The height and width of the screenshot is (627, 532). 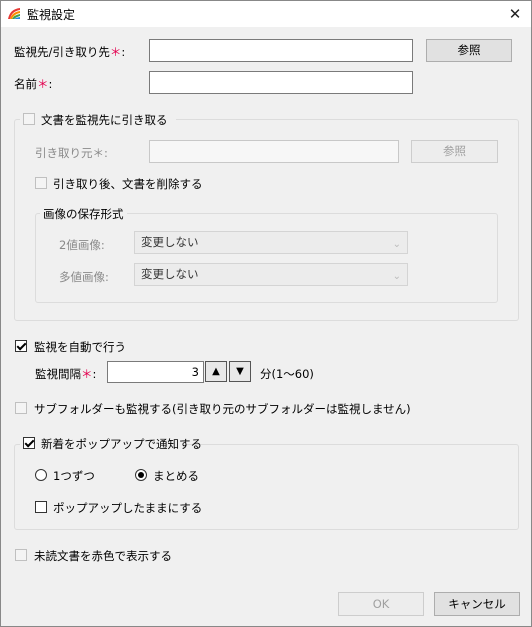 What do you see at coordinates (84, 277) in the screenshot?
I see `multi-image-label: 多値画像:` at bounding box center [84, 277].